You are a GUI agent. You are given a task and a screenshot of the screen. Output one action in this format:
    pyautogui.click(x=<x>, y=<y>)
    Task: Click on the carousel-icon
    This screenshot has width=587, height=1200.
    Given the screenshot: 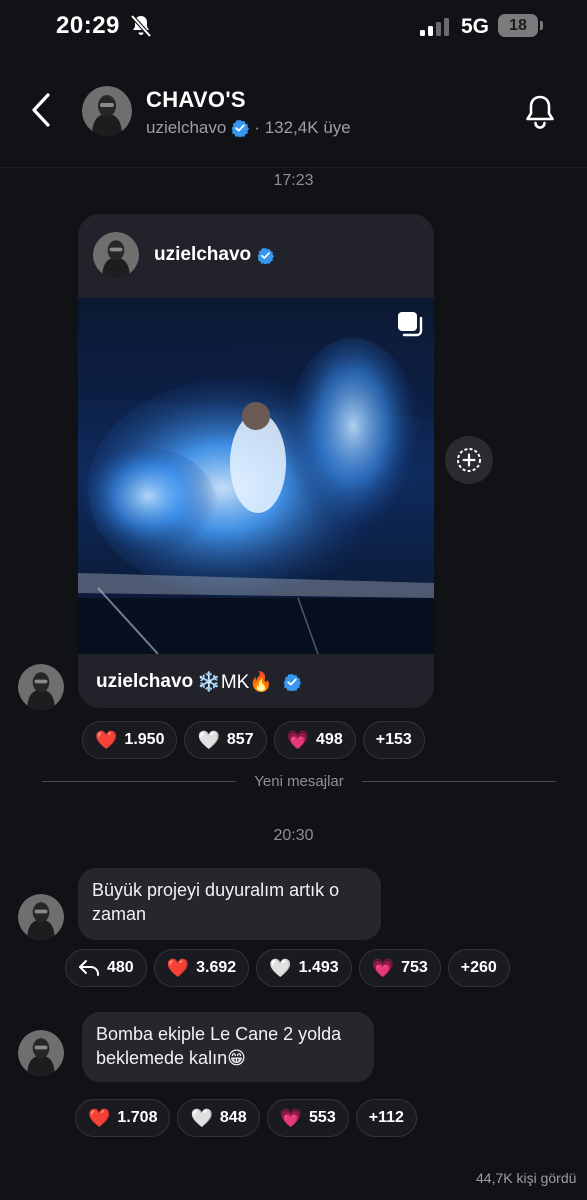 What is the action you would take?
    pyautogui.click(x=410, y=324)
    